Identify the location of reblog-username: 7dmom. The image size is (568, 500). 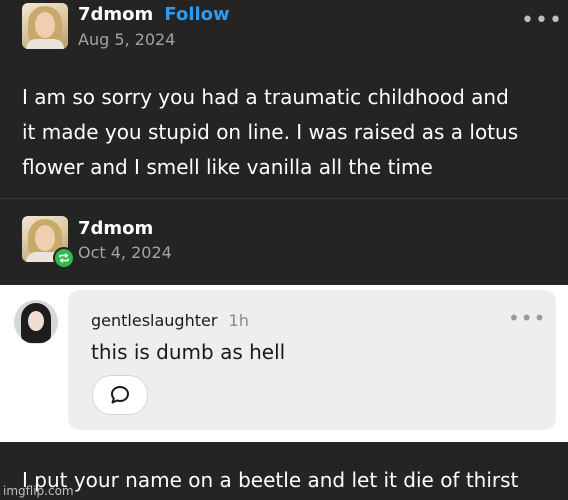
(115, 228).